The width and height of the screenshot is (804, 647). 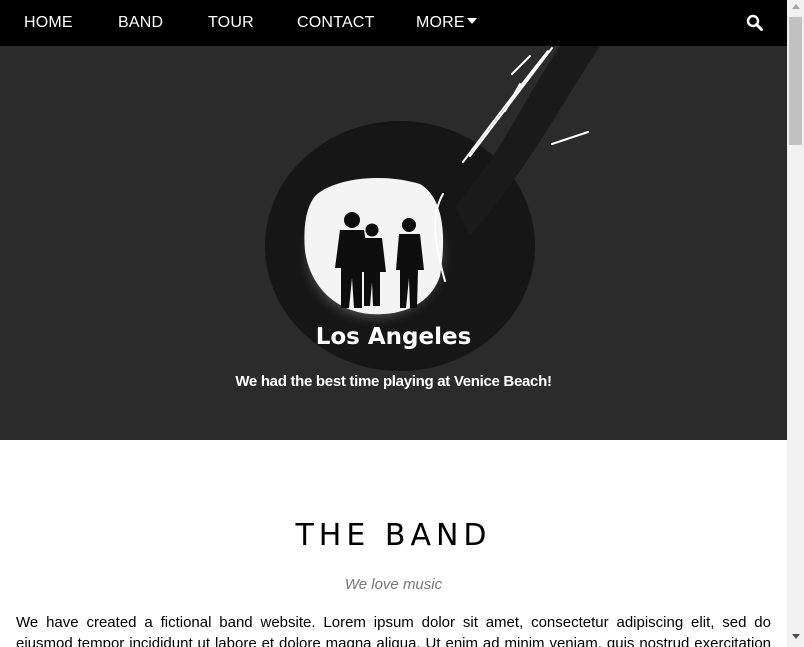 I want to click on search-button, so click(x=755, y=23).